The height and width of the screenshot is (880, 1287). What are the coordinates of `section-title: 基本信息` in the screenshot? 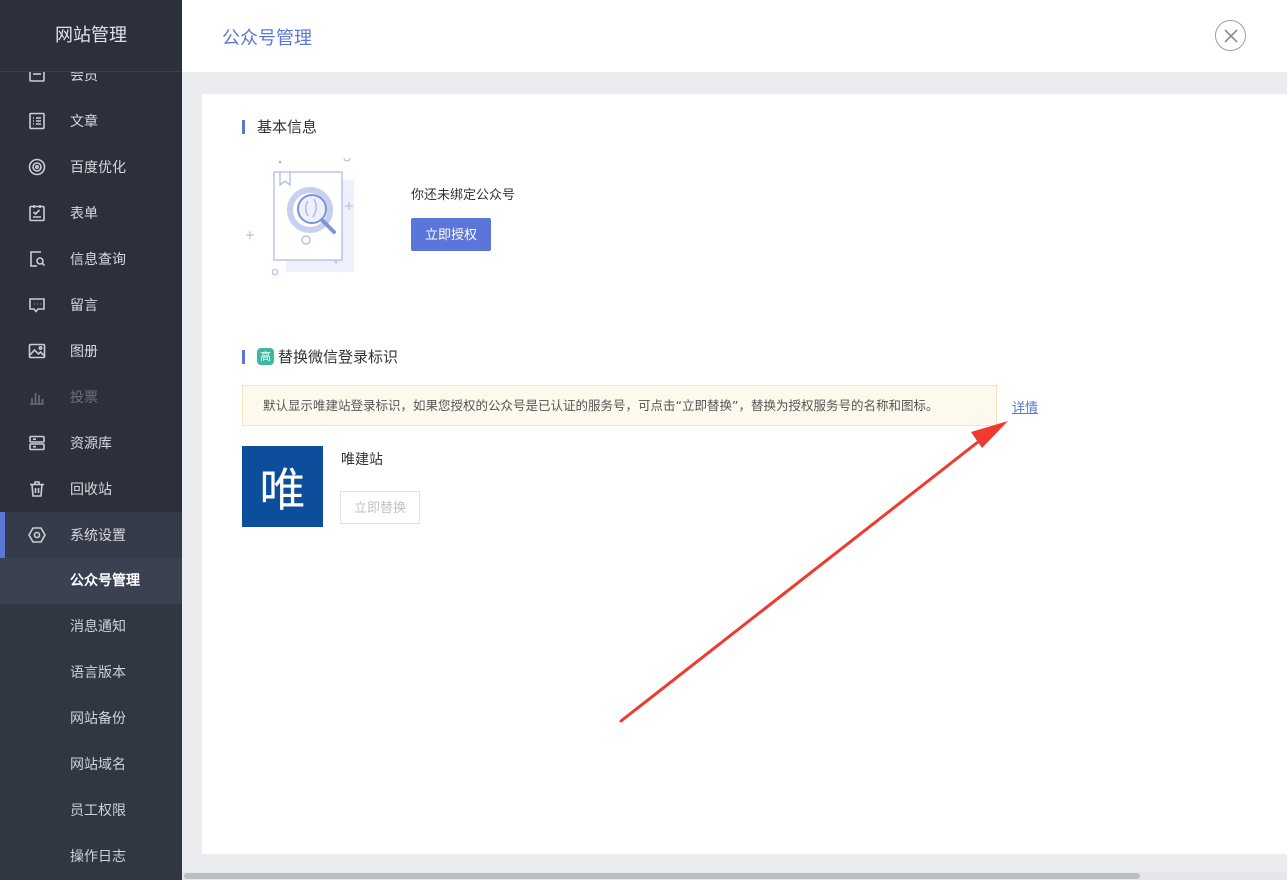 It's located at (287, 127).